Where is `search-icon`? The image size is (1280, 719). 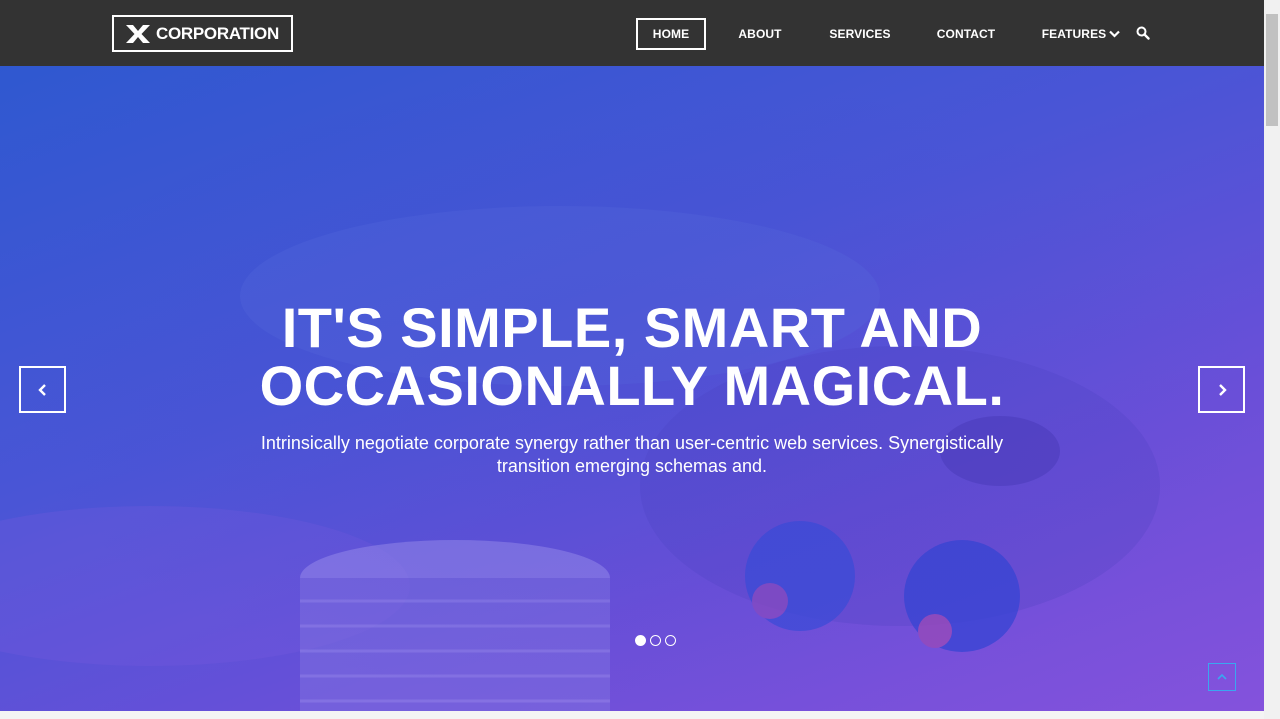
search-icon is located at coordinates (1143, 33).